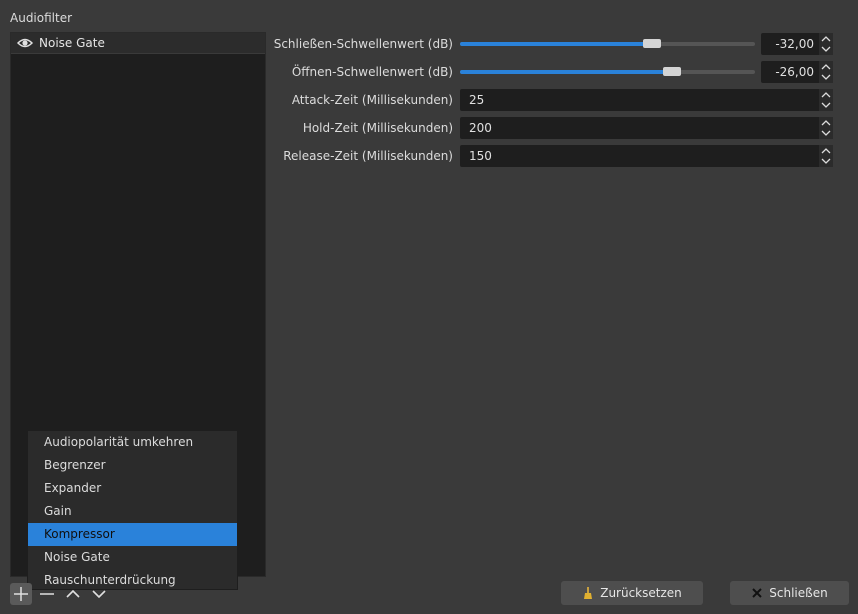  I want to click on prop-open-threshold: Öffnen-Schwellenwert (dB) -26,00, so click(556, 72).